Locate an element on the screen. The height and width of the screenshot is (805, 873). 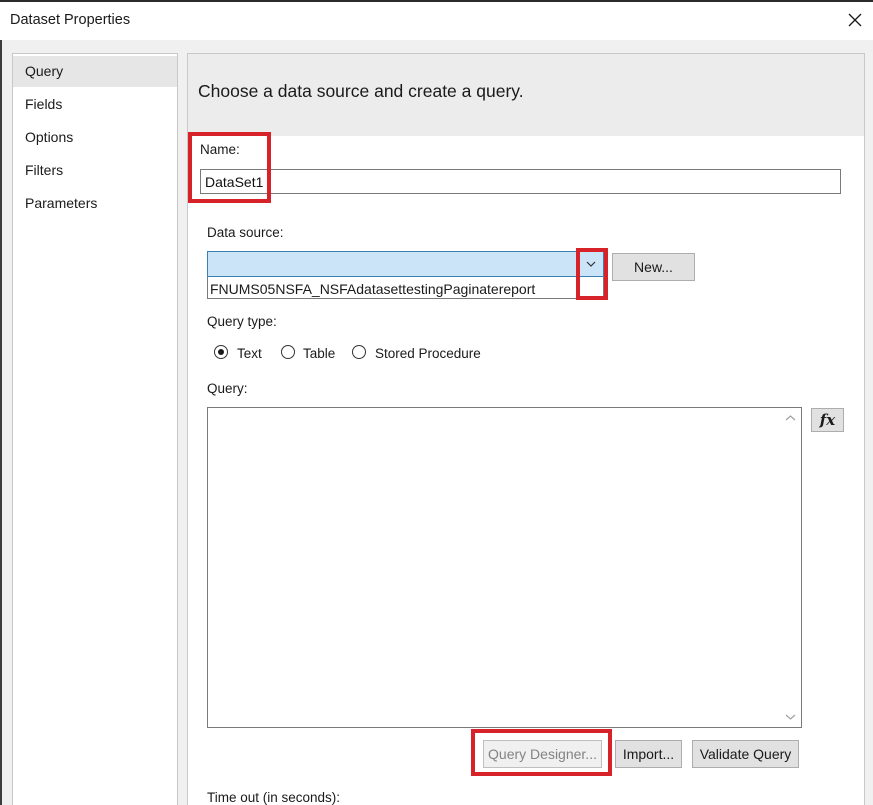
chevron-down-icon is located at coordinates (790, 717).